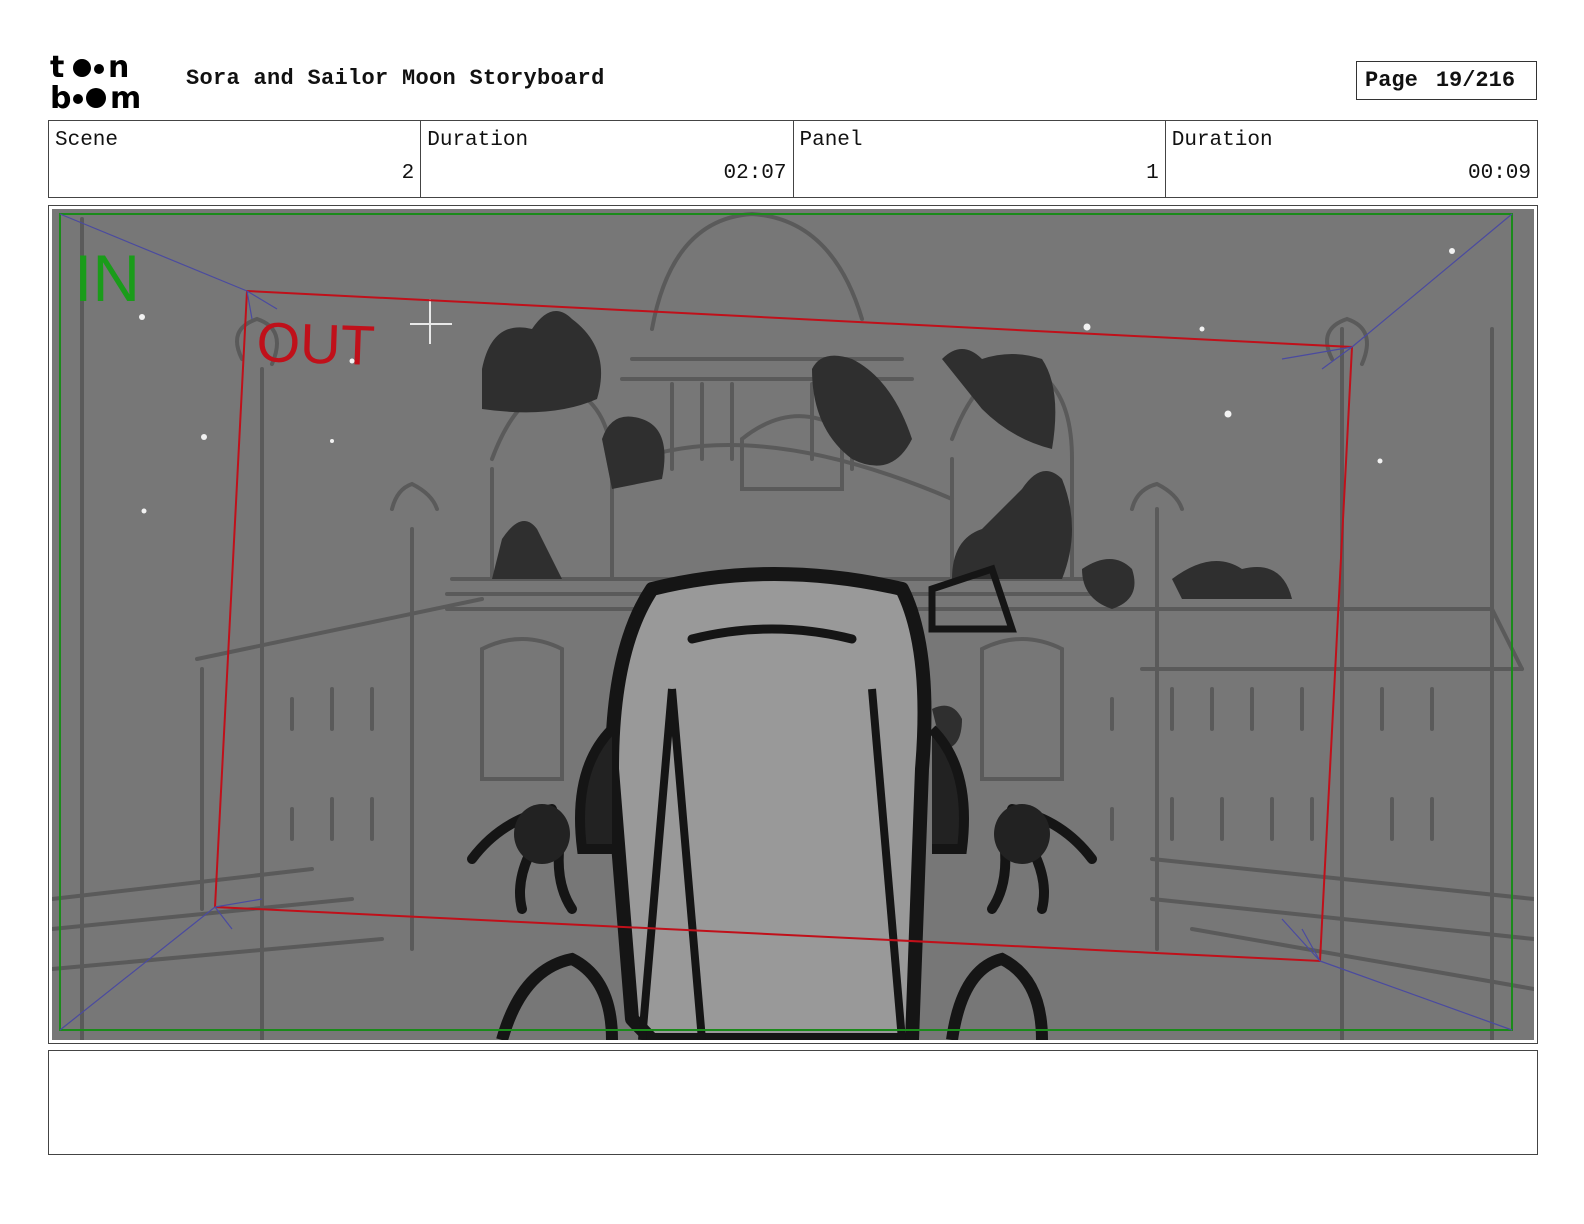  I want to click on page-indicator: Page 19/216, so click(1446, 80).